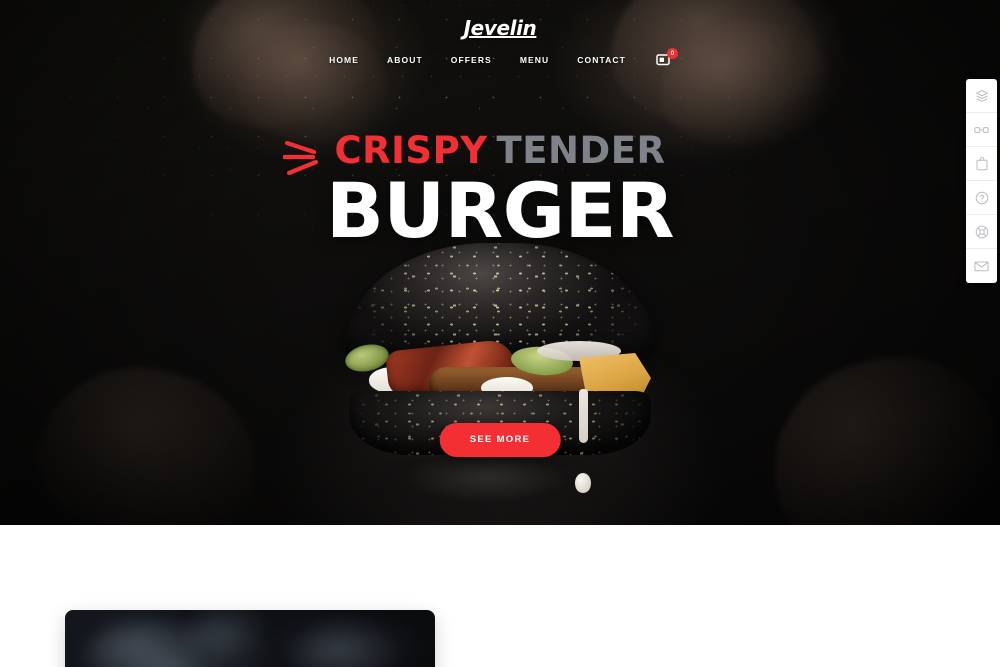  I want to click on feature-card, so click(250, 638).